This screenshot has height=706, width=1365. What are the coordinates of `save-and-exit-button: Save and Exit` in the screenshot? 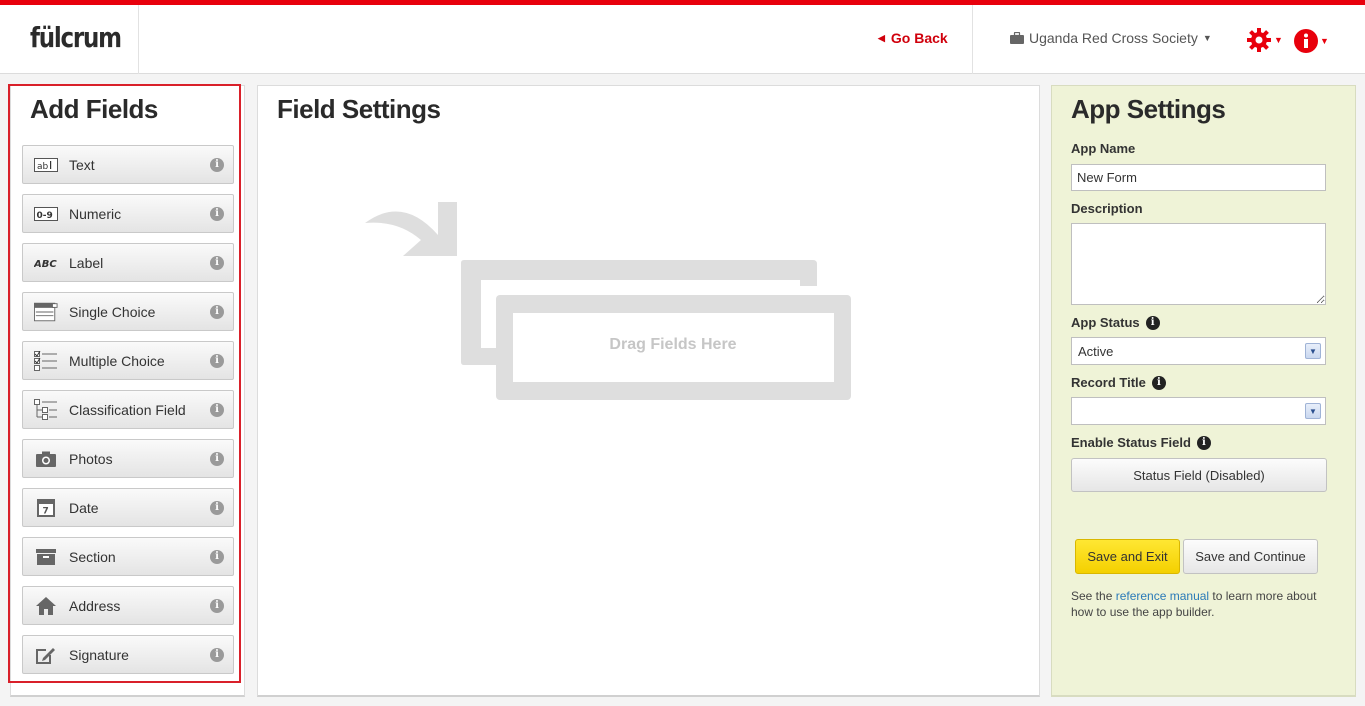 It's located at (1127, 556).